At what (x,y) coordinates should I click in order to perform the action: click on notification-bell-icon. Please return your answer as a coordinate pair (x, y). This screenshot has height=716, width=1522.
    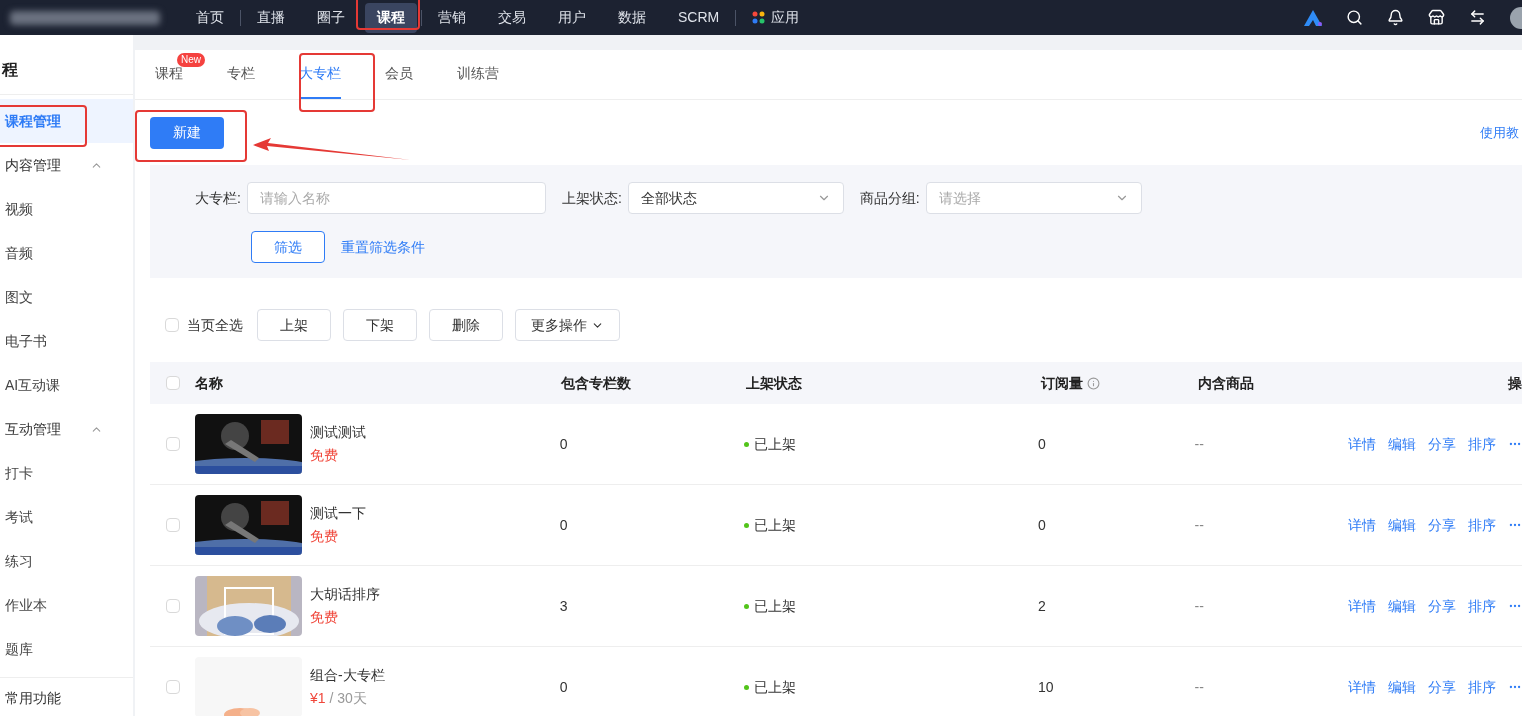
    Looking at the image, I should click on (1395, 17).